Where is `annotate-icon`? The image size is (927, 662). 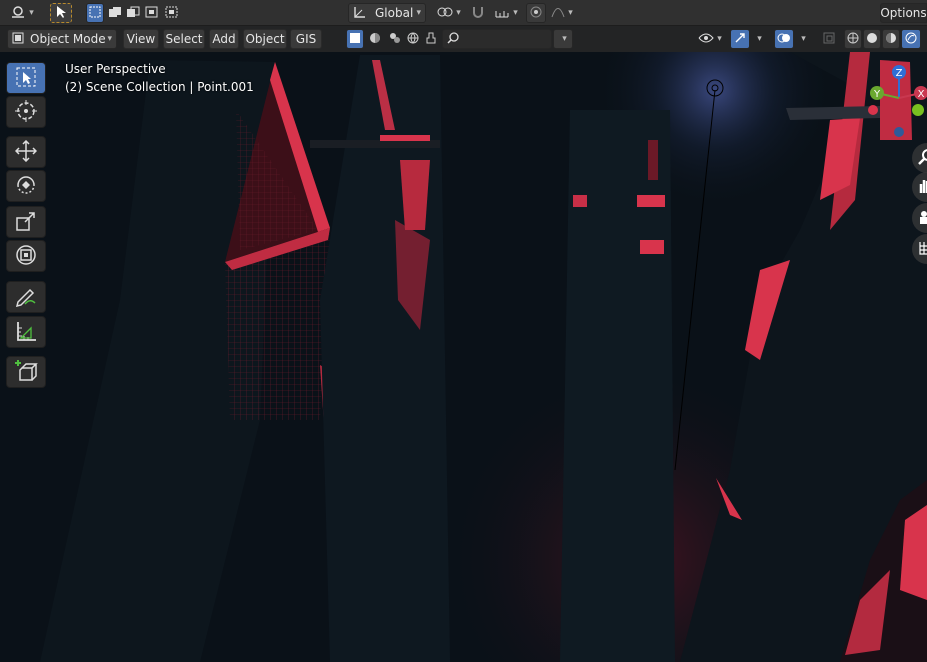 annotate-icon is located at coordinates (26, 297).